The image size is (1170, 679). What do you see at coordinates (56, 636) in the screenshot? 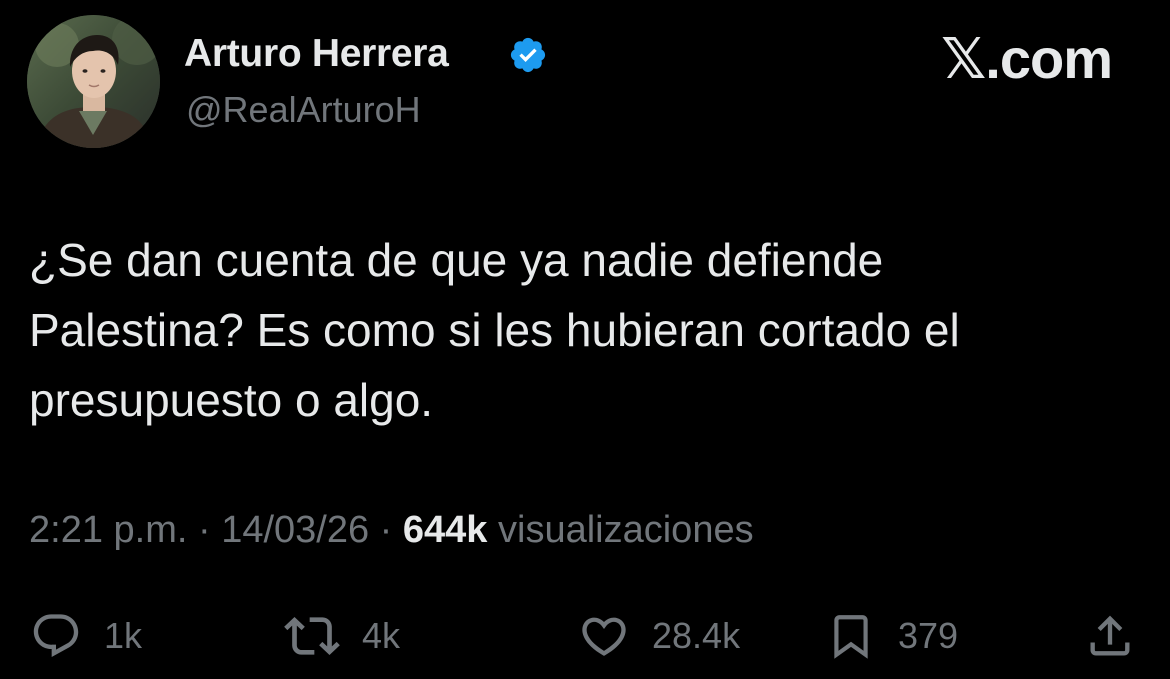
I see `reply-icon` at bounding box center [56, 636].